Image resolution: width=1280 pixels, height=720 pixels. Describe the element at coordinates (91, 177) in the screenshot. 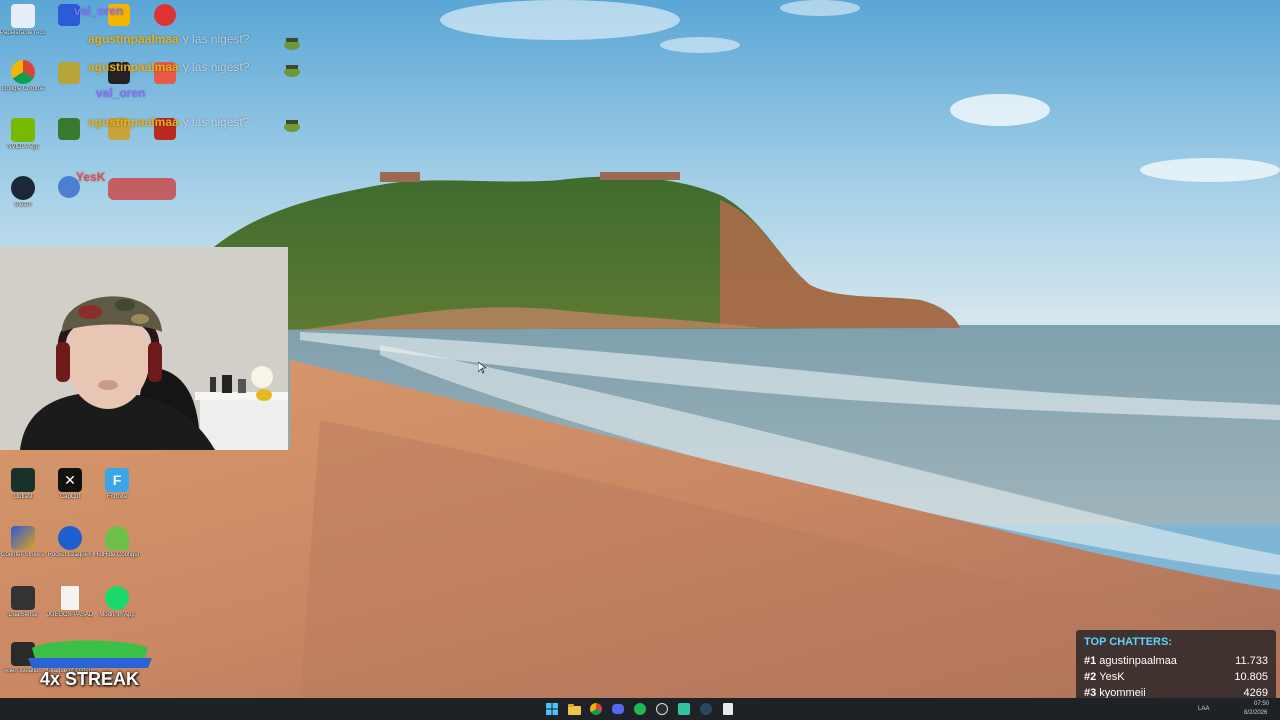

I see `chat-floating-username: YesK` at that location.